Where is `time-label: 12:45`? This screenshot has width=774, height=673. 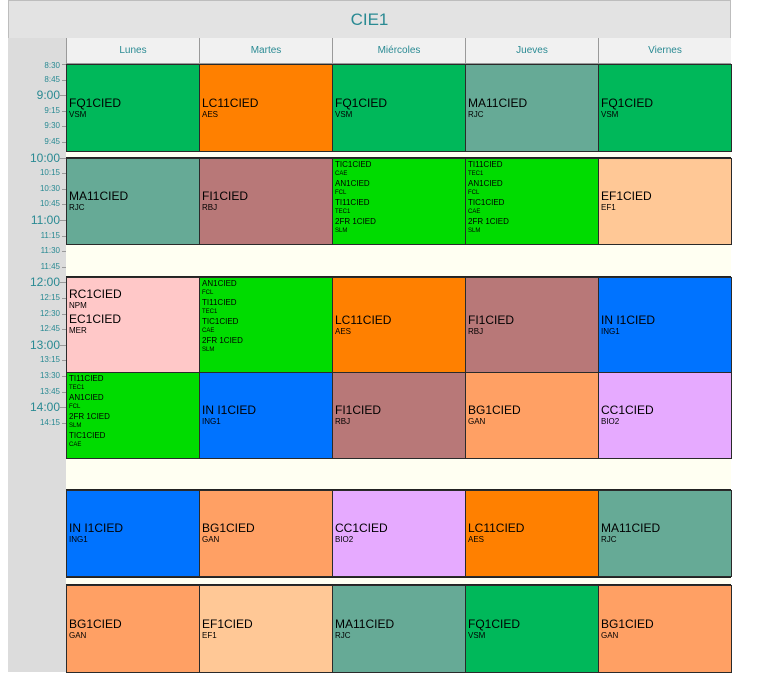
time-label: 12:45 is located at coordinates (49, 329).